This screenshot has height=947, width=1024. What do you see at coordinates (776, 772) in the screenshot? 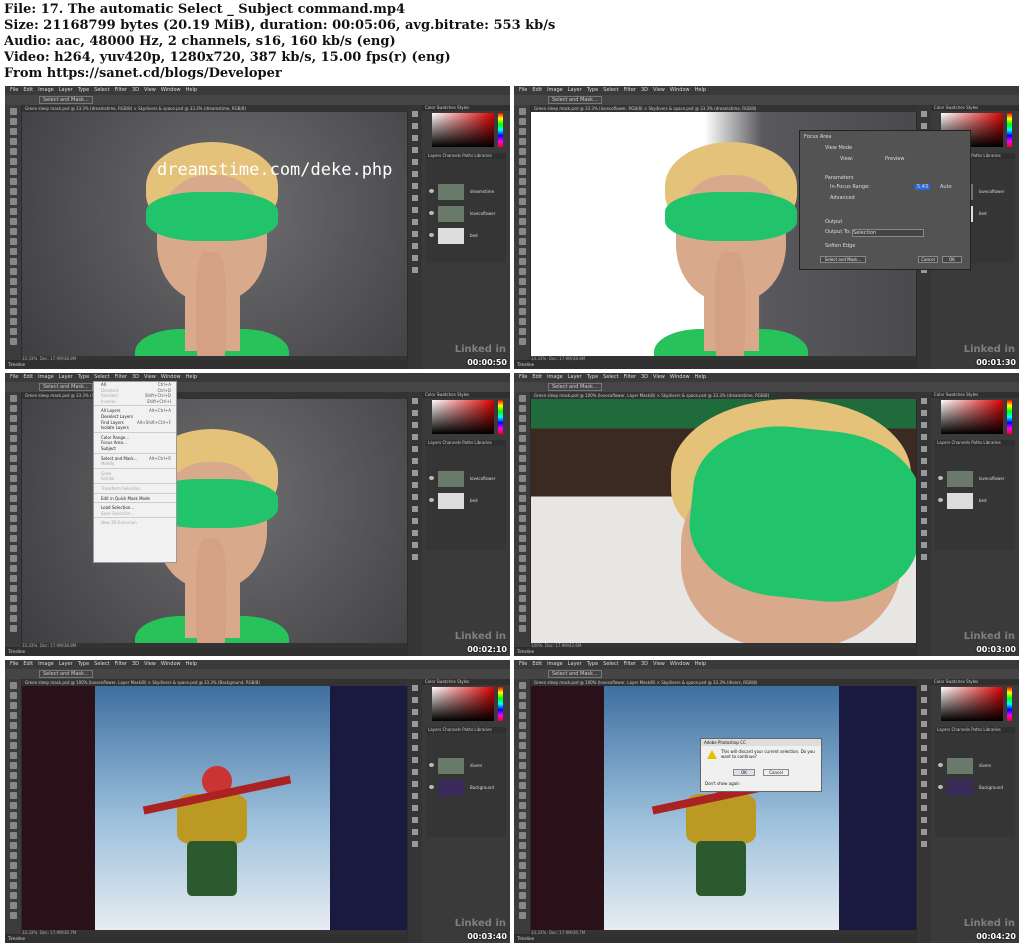
I see `cancel-button: Cancel` at bounding box center [776, 772].